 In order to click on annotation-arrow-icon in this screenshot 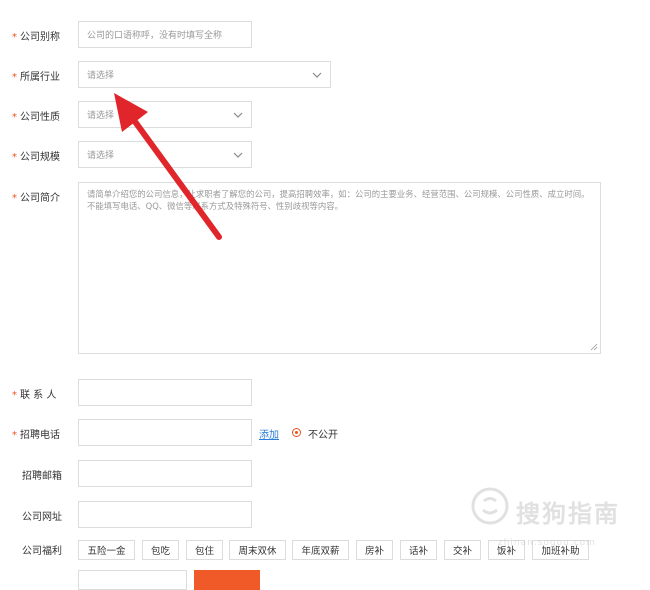, I will do `click(168, 166)`.